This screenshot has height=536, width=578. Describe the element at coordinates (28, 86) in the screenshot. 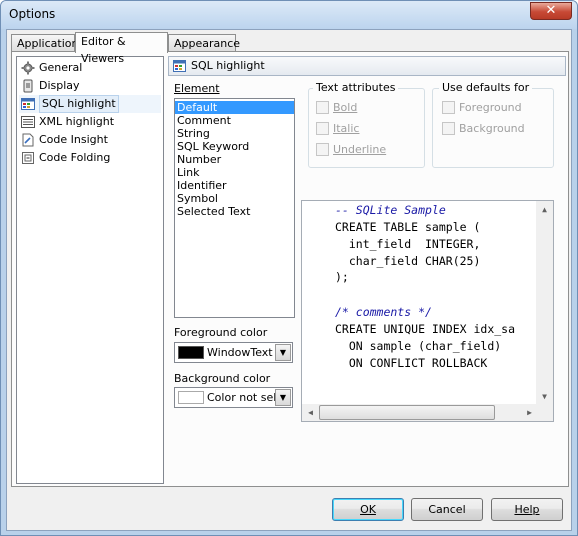

I see `display-icon` at that location.